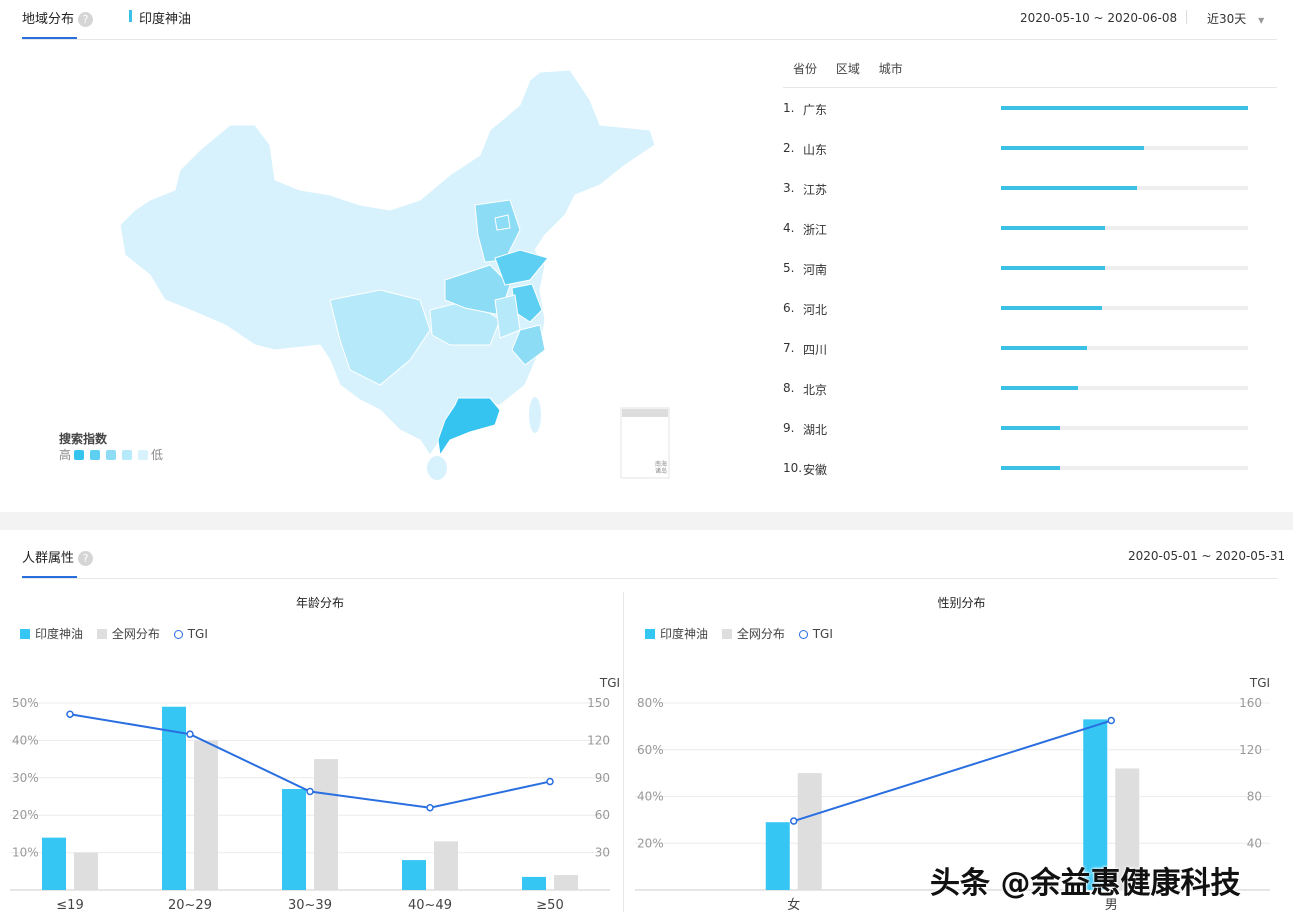 Image resolution: width=1293 pixels, height=920 pixels. Describe the element at coordinates (549, 905) in the screenshot. I see `x-tick-label: ≥50` at that location.